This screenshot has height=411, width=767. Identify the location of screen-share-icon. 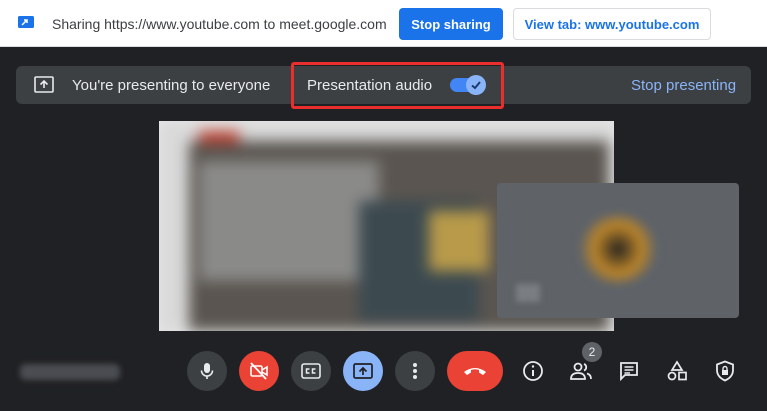
(26, 22).